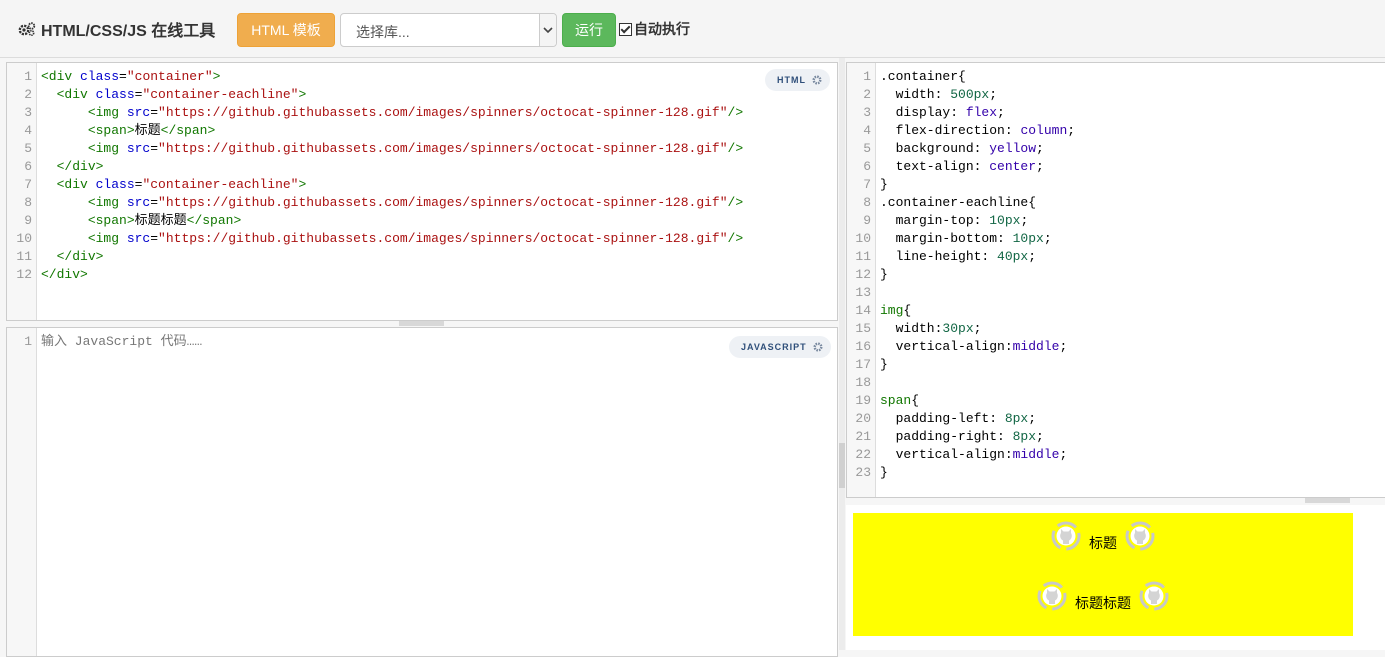  Describe the element at coordinates (977, 239) in the screenshot. I see `css-code-line: margin-bottom: 10px;` at that location.